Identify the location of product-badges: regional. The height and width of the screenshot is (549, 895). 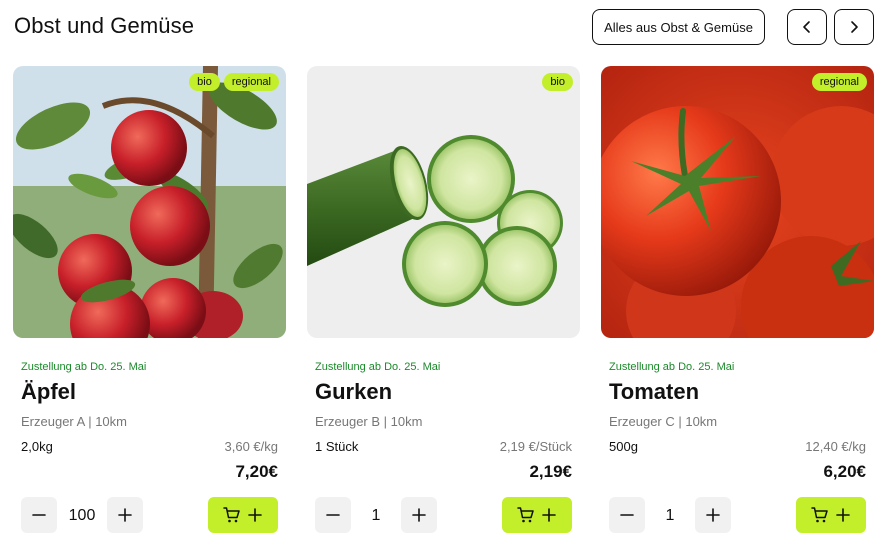
(839, 82).